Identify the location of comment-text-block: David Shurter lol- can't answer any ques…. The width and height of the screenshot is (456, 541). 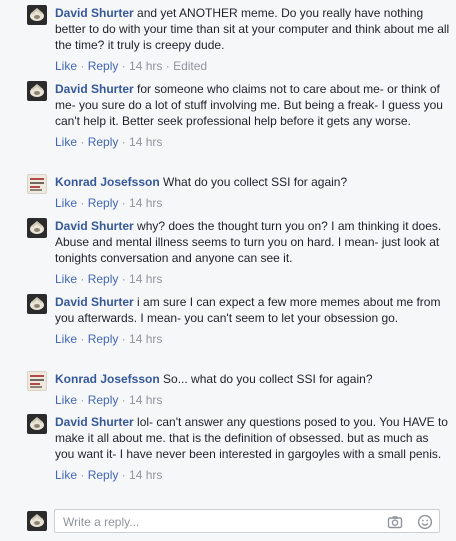
(253, 438).